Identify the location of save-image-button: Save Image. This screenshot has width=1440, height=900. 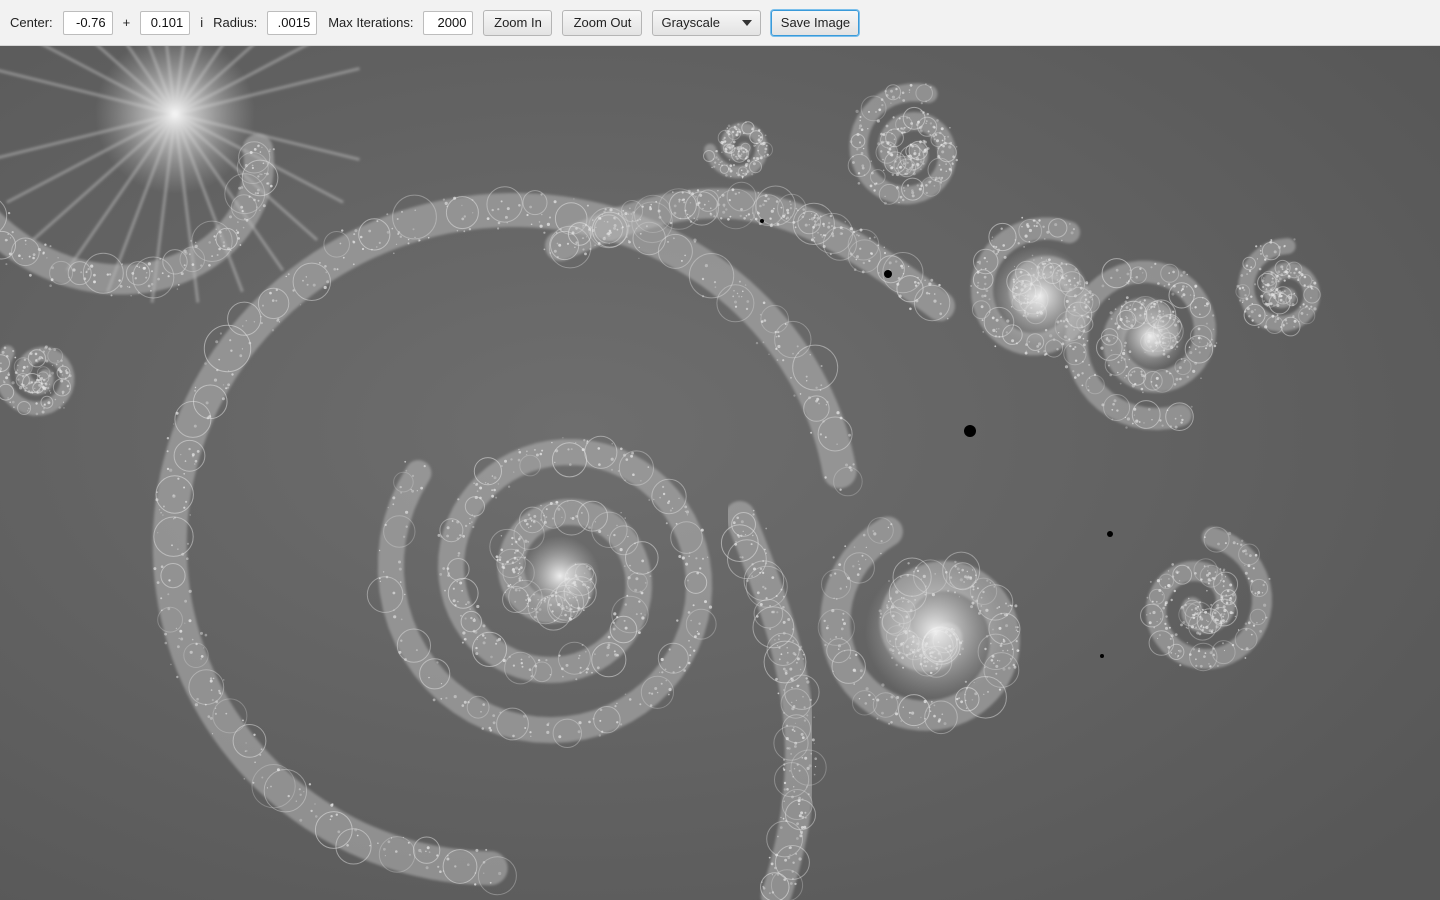
(815, 22).